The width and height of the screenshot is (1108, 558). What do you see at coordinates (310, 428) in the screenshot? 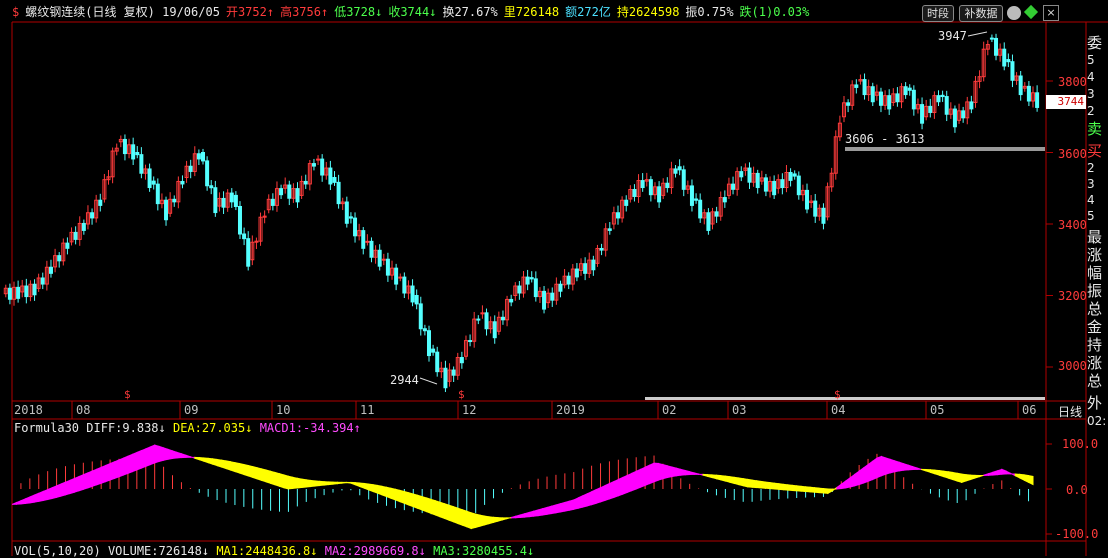
I see `macd-value: MACD1:-34.394↑` at bounding box center [310, 428].